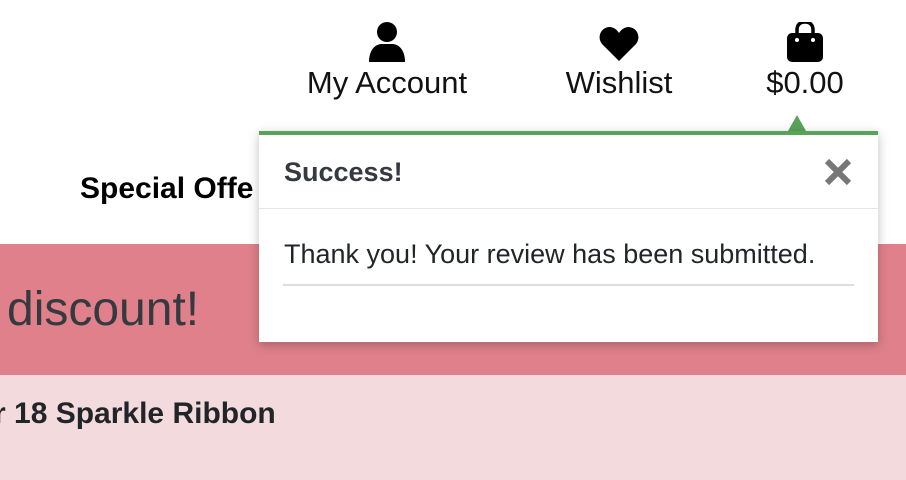  I want to click on toast-header: Success!, so click(568, 172).